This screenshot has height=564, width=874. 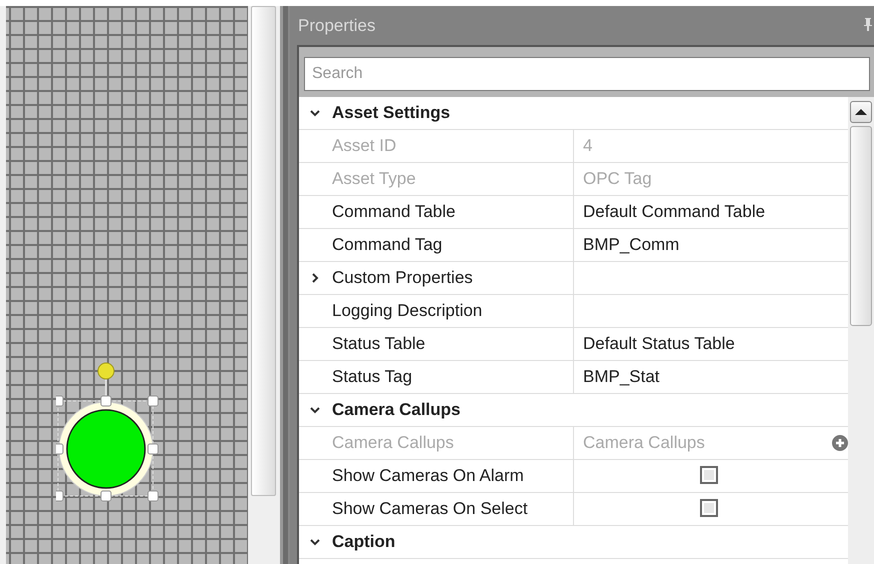 I want to click on category-header: Caption, so click(x=364, y=542).